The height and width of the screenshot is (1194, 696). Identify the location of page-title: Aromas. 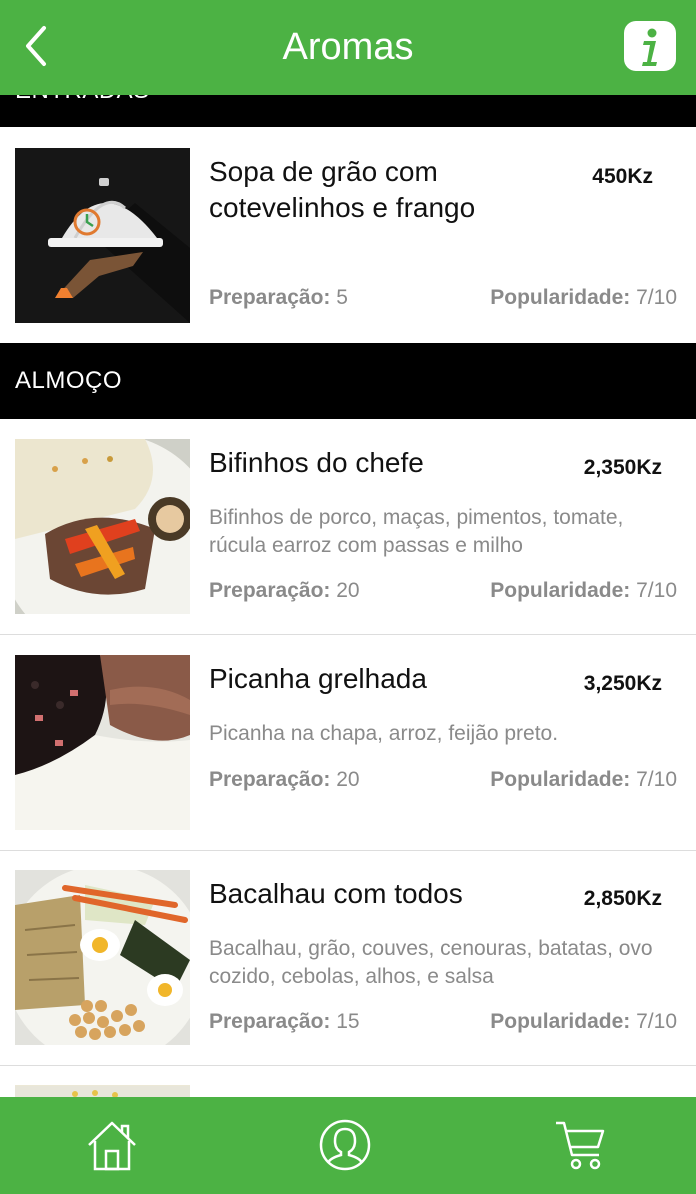
(348, 47).